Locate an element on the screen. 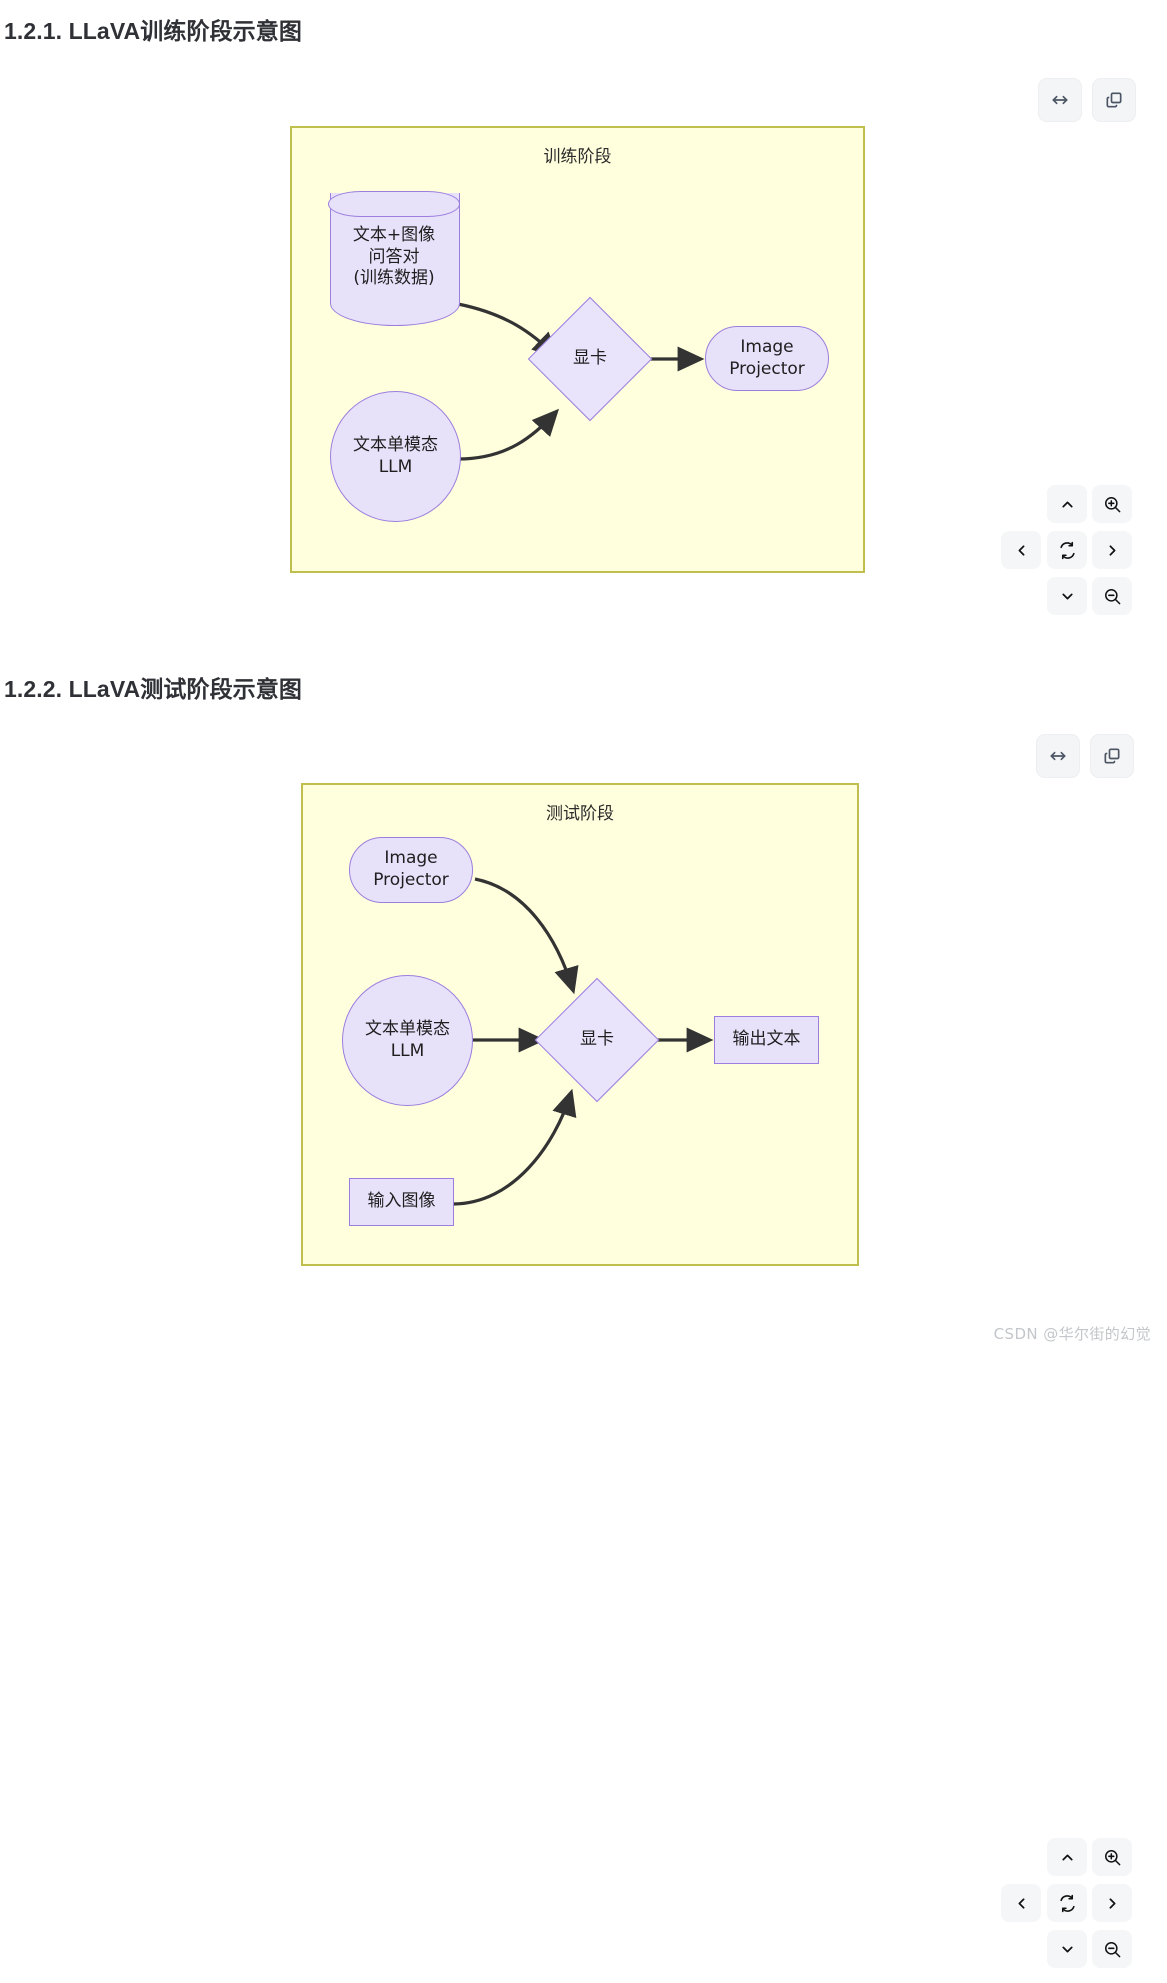 The height and width of the screenshot is (1983, 1167). diagram-navpad-training is located at coordinates (1073, 557).